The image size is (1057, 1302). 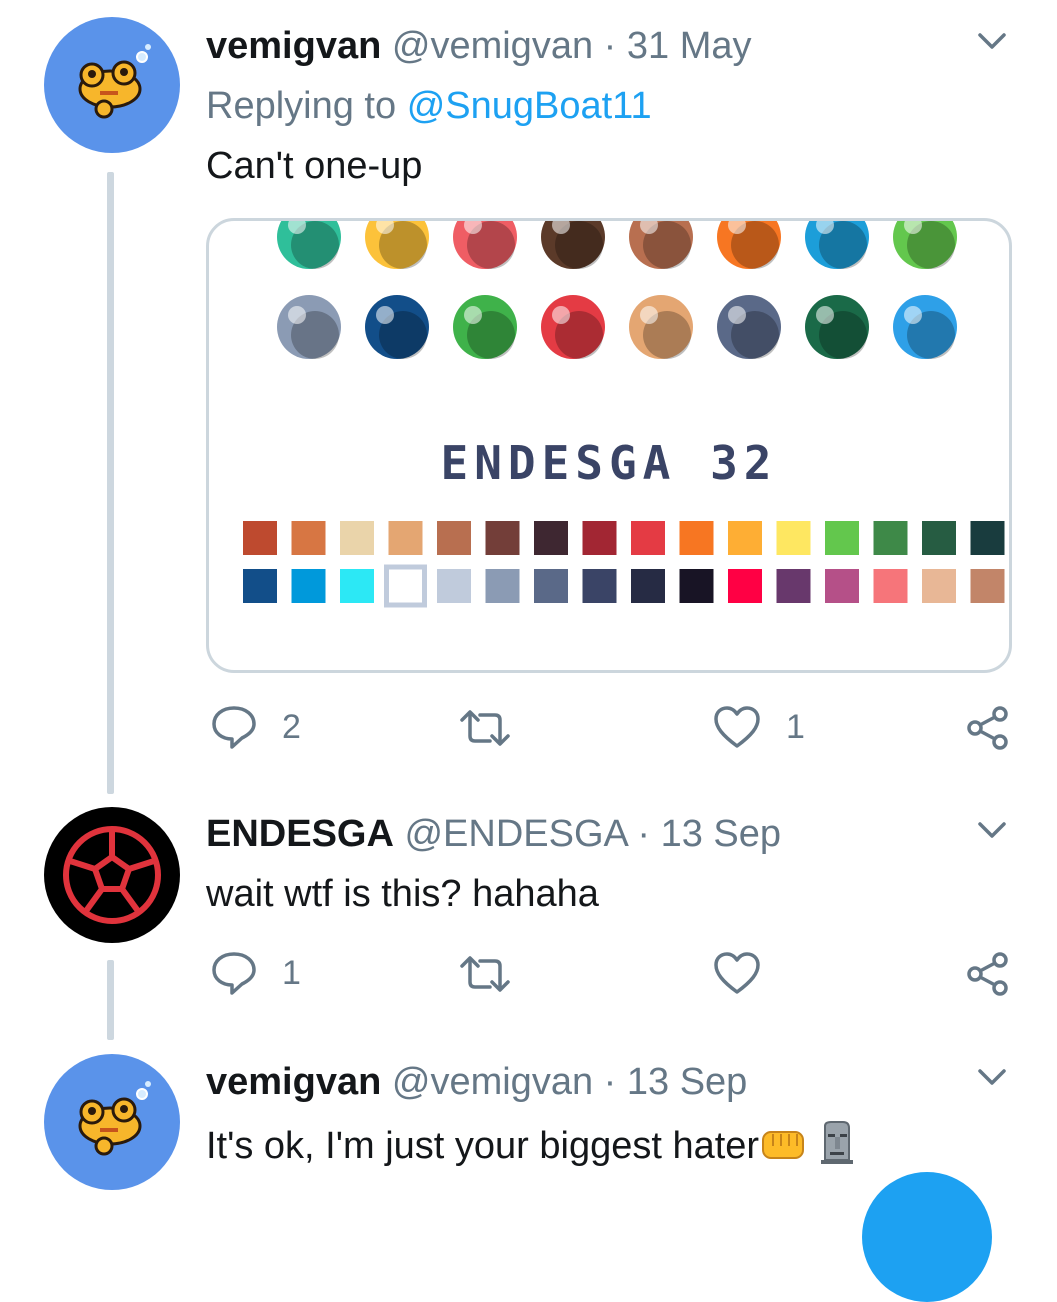 I want to click on compose-button, so click(x=927, y=1237).